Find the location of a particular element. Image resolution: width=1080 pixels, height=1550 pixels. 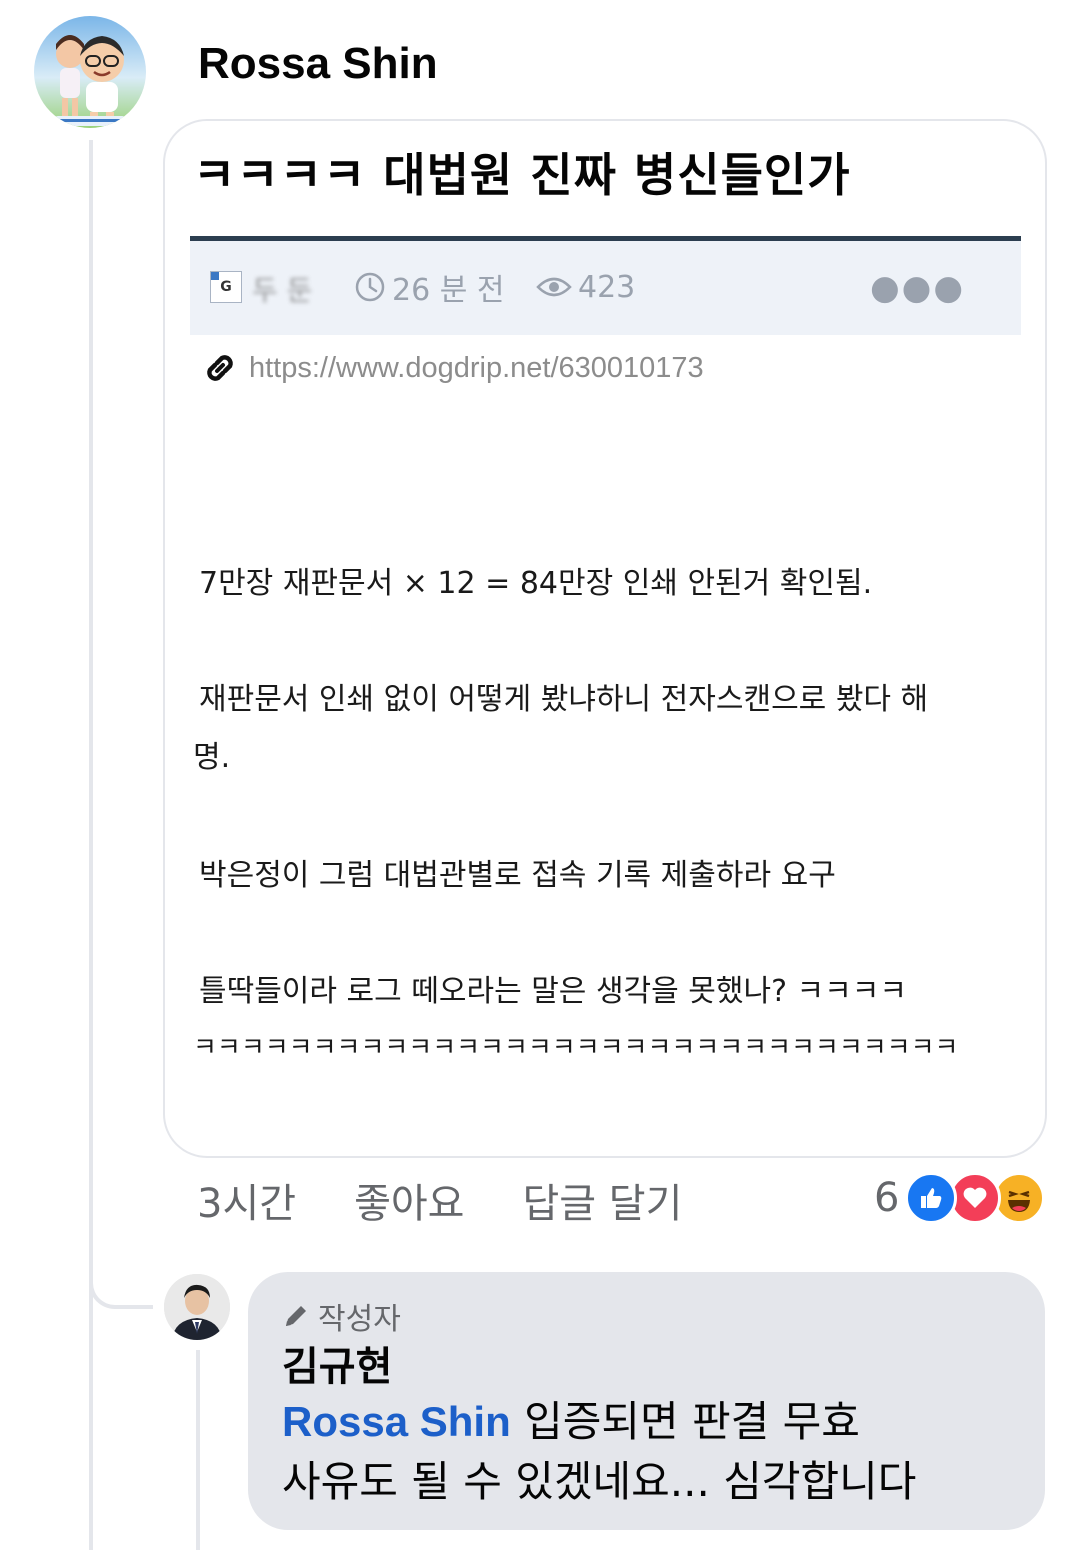

clock-icon is located at coordinates (370, 287).